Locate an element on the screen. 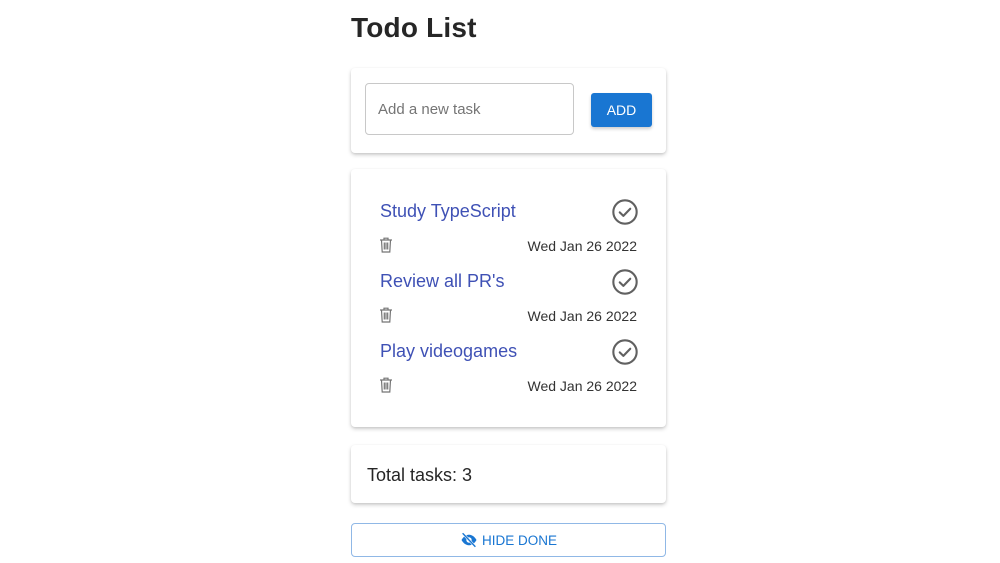 This screenshot has height=563, width=1000. task-item: Review all PR's Wed Jan 26 2022 is located at coordinates (508, 281).